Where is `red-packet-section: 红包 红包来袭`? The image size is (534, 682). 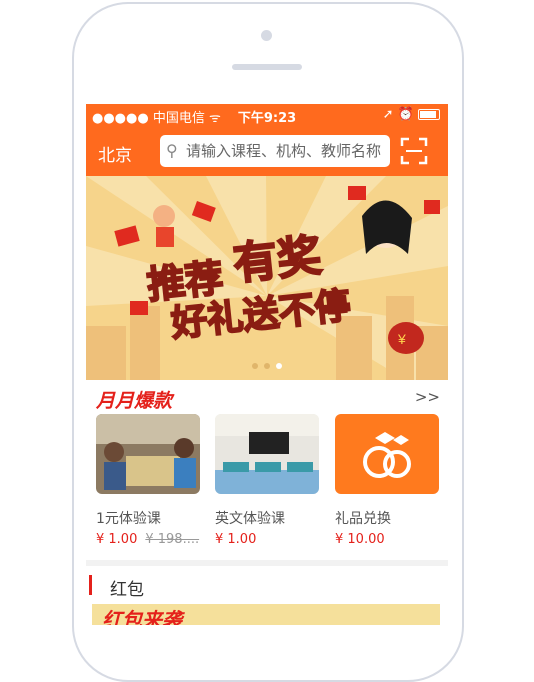 red-packet-section: 红包 红包来袭 is located at coordinates (267, 595).